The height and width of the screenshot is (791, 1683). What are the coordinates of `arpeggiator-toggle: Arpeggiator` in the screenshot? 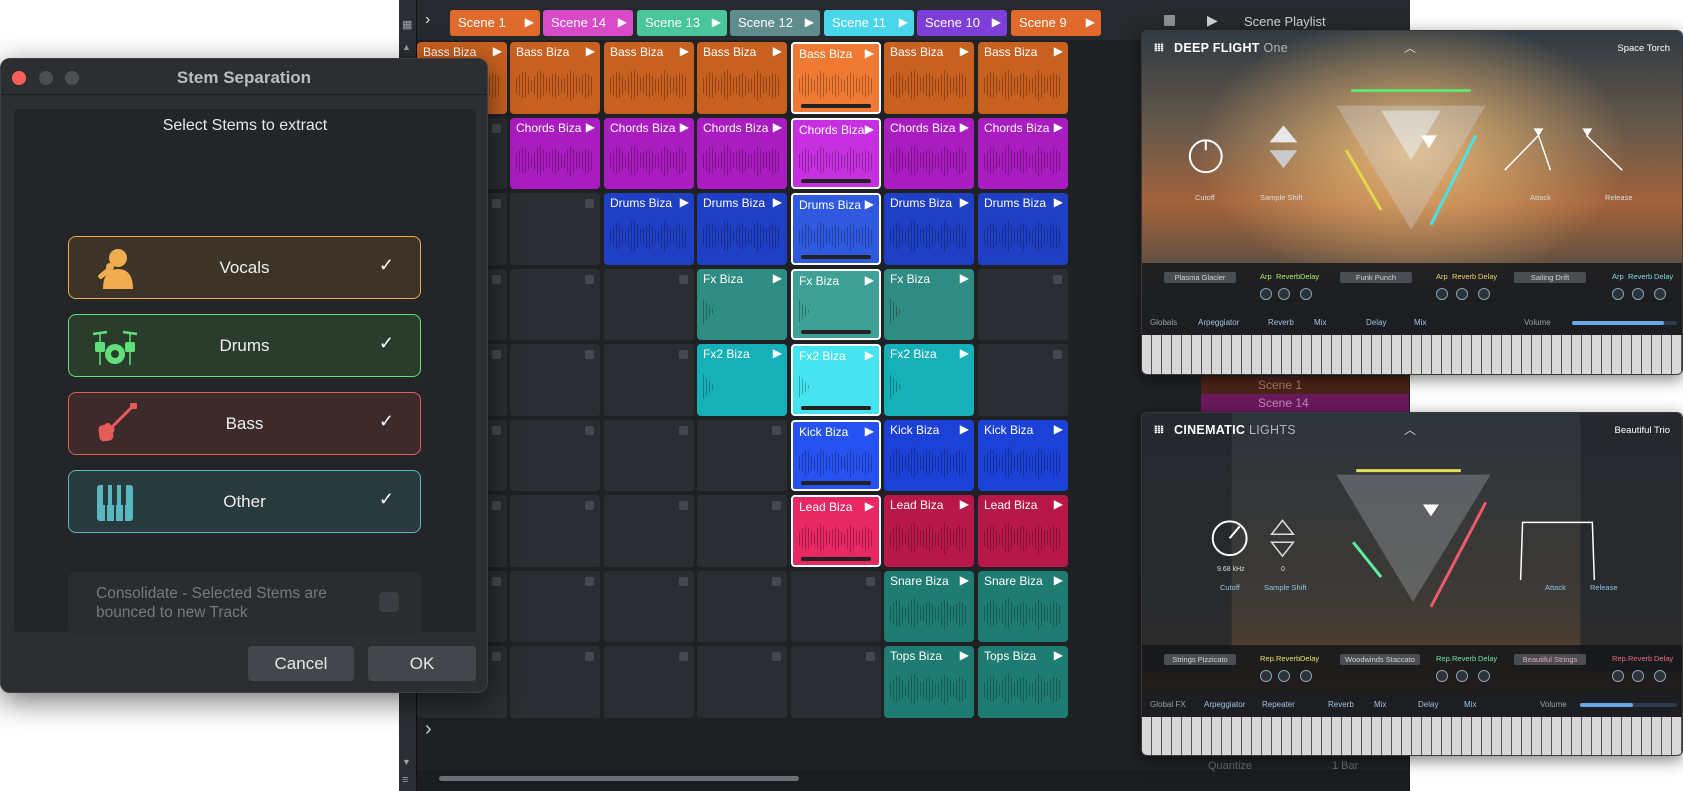 It's located at (1218, 322).